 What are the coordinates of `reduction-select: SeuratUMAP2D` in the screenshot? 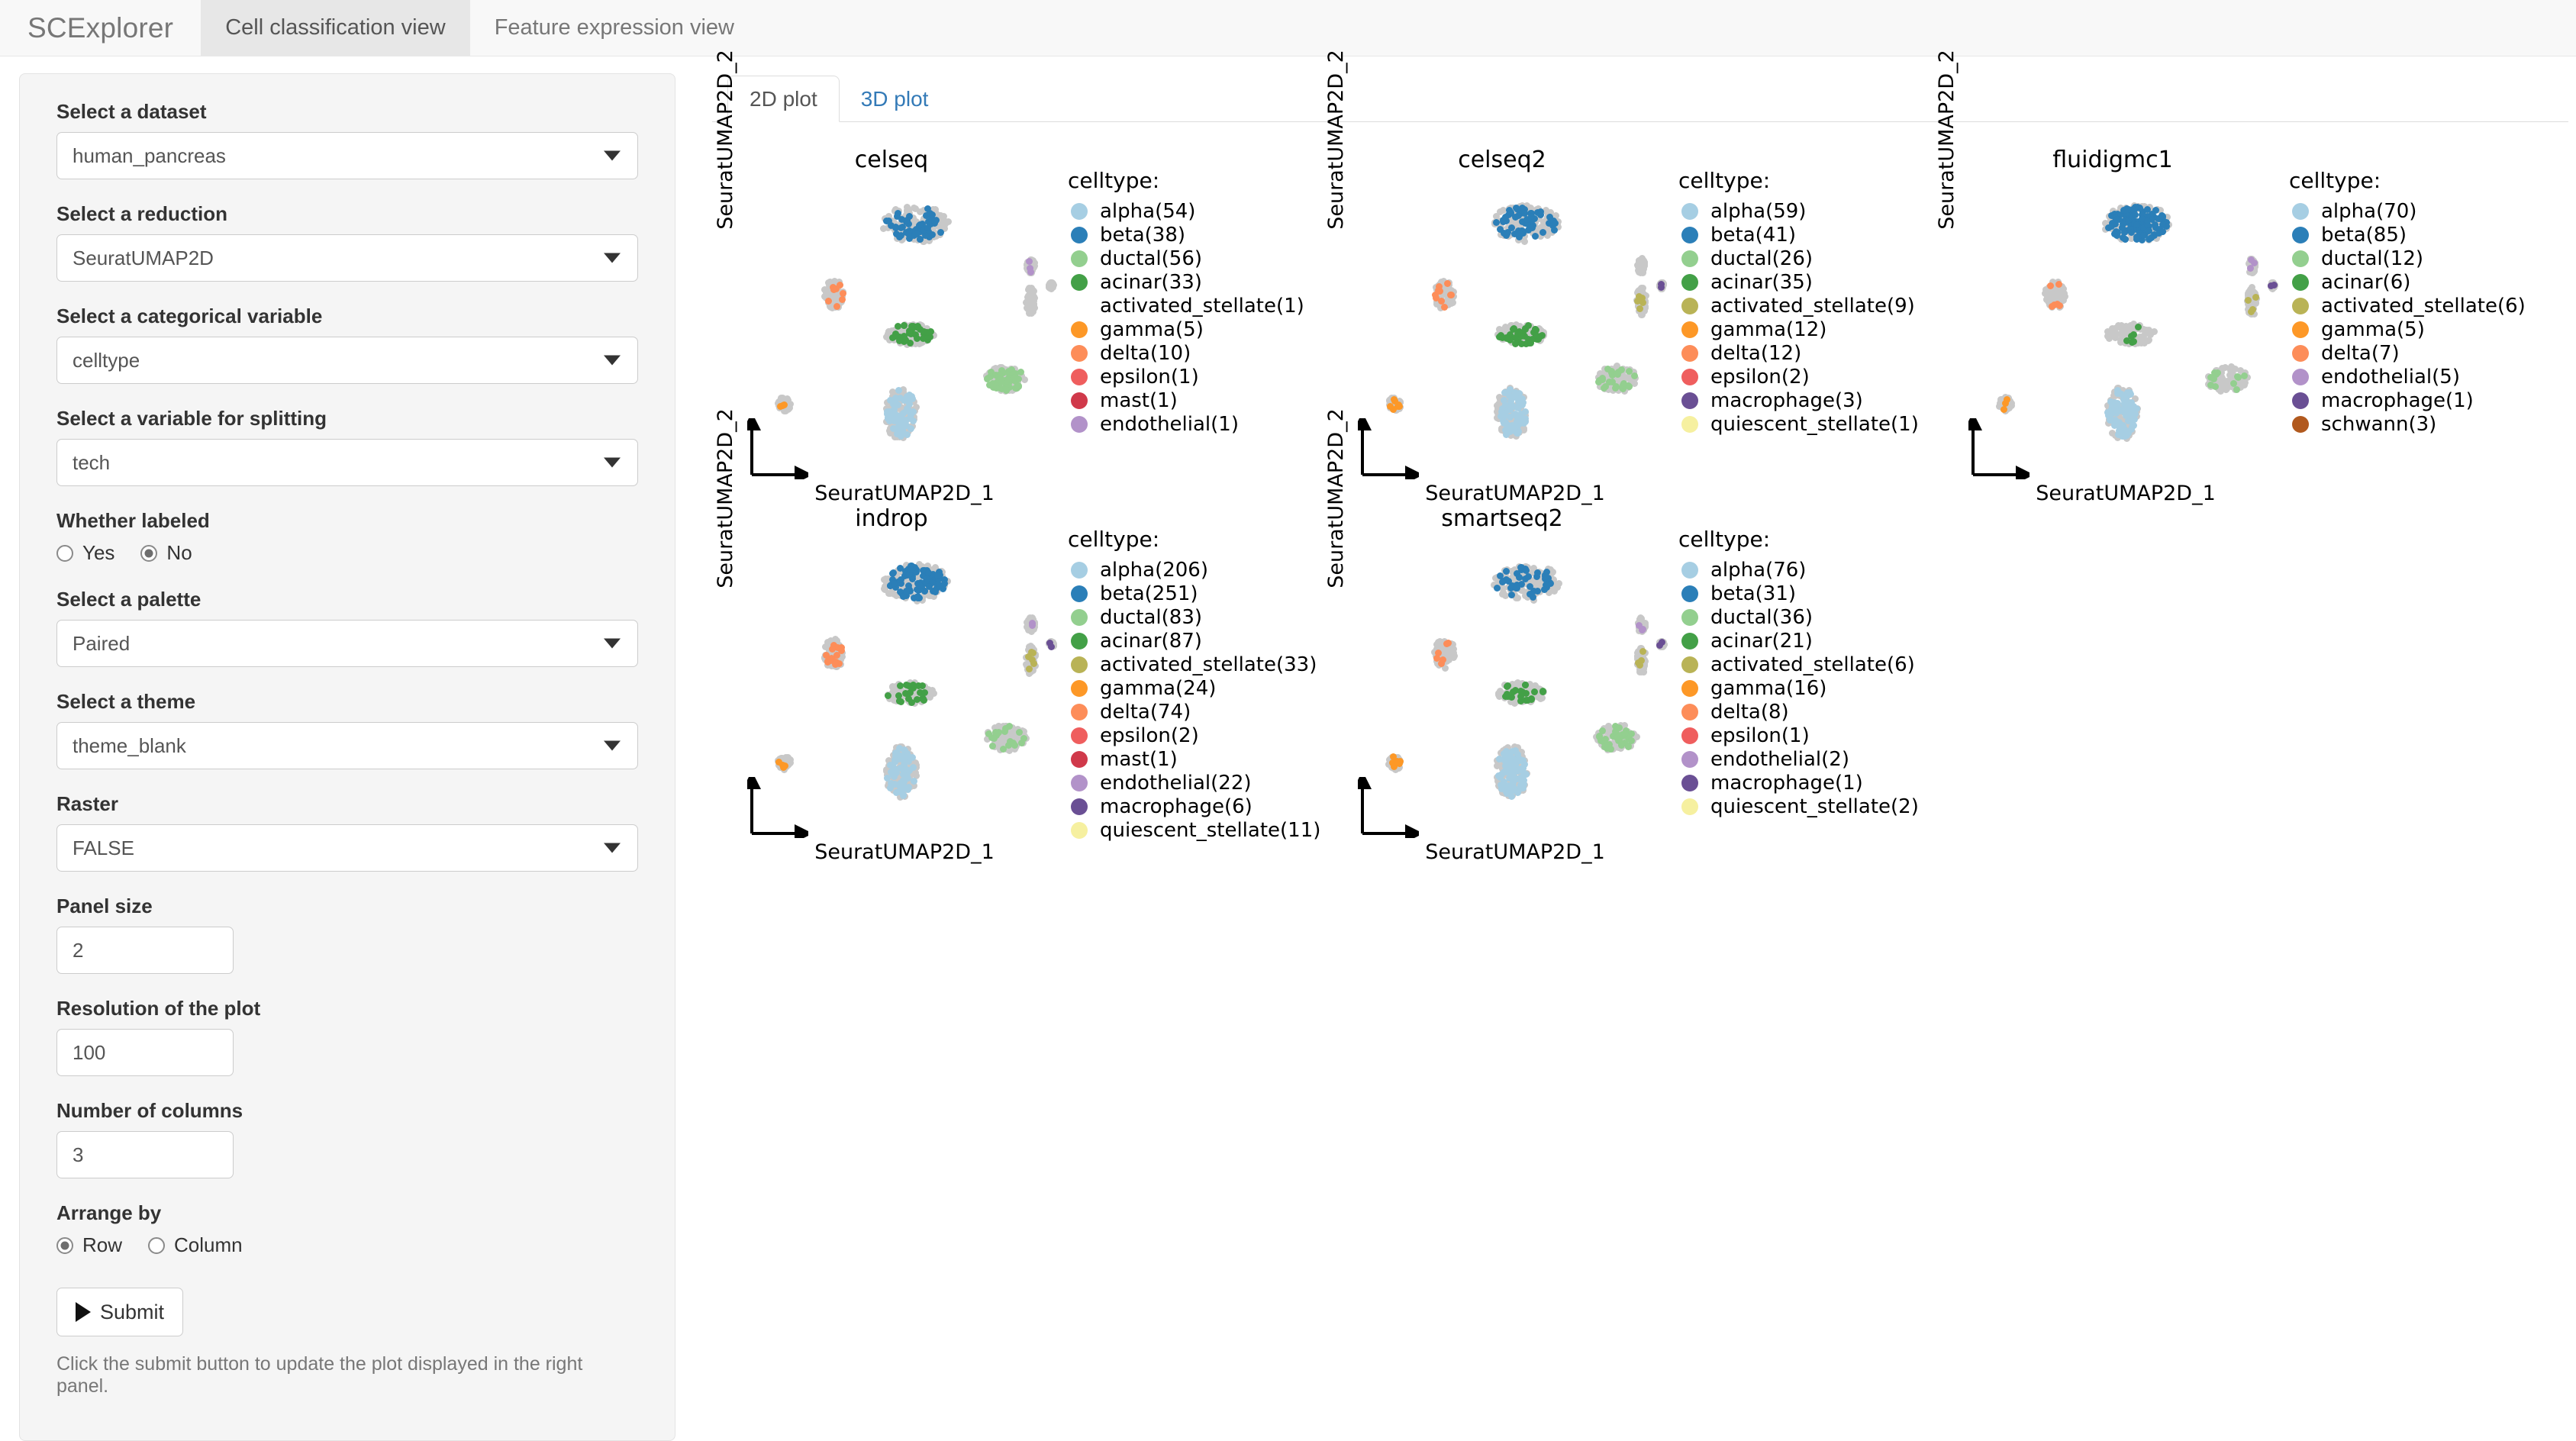 It's located at (347, 258).